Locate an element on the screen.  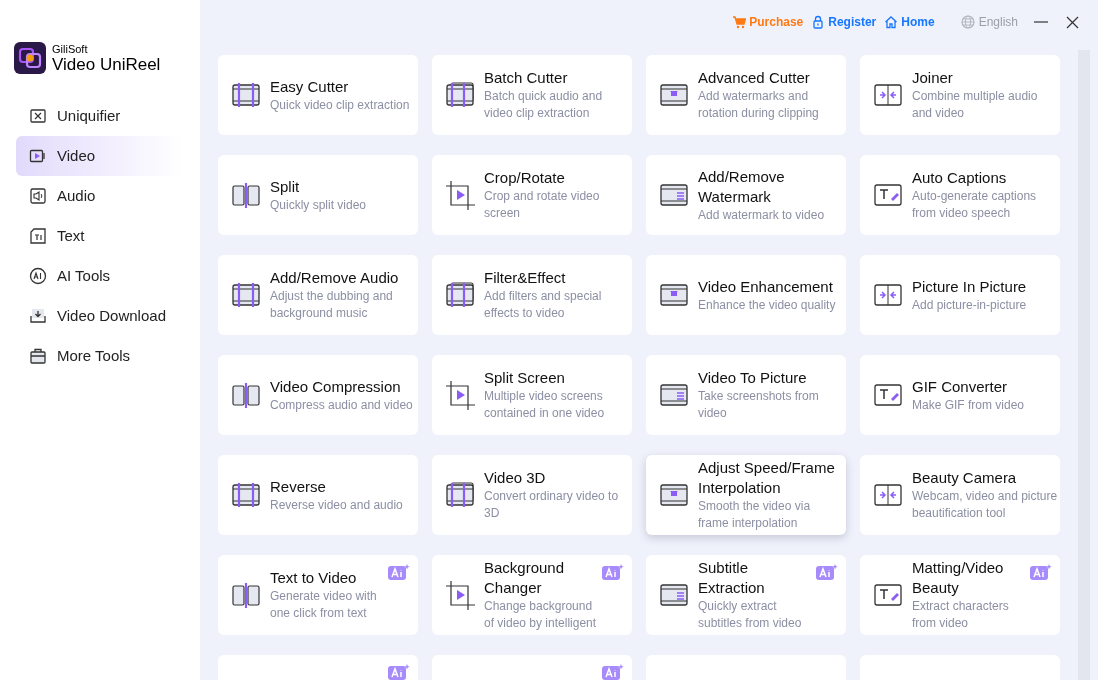
tool-title: Filter&Effect is located at coordinates (525, 278).